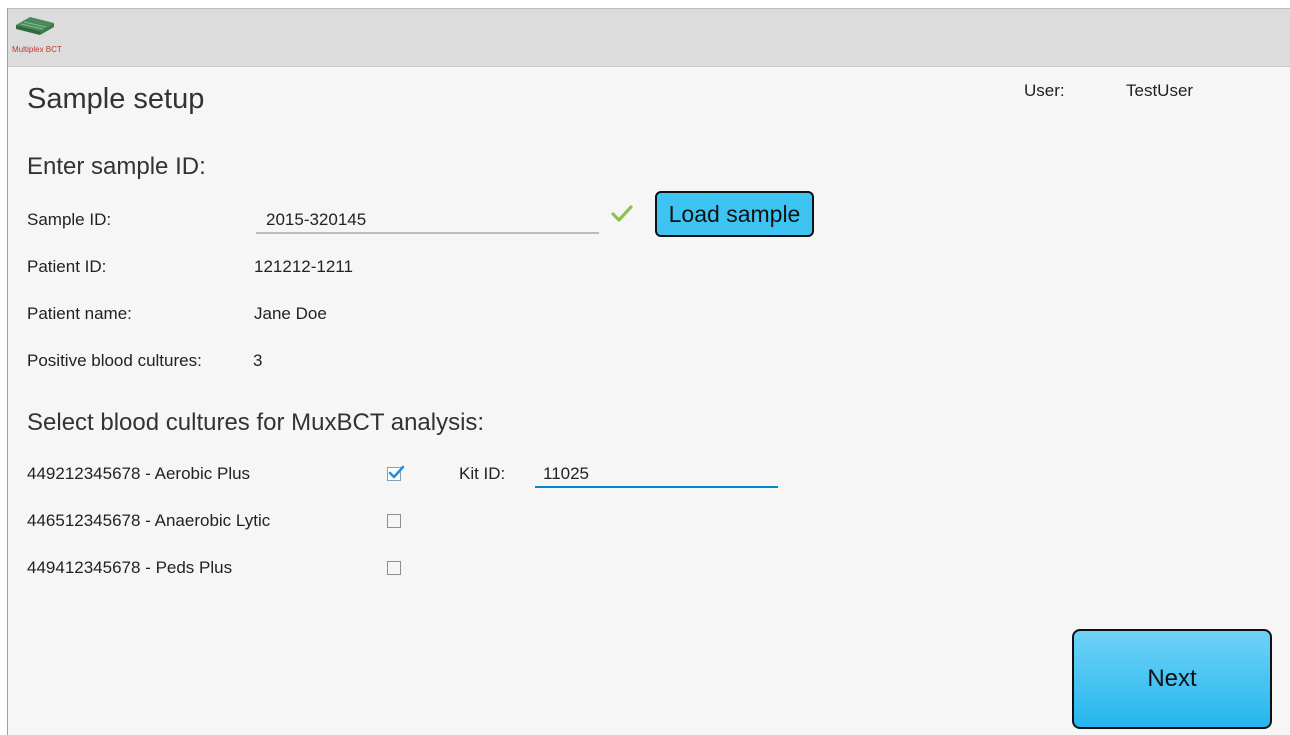  I want to click on patient-name-label: Patient name:, so click(79, 313).